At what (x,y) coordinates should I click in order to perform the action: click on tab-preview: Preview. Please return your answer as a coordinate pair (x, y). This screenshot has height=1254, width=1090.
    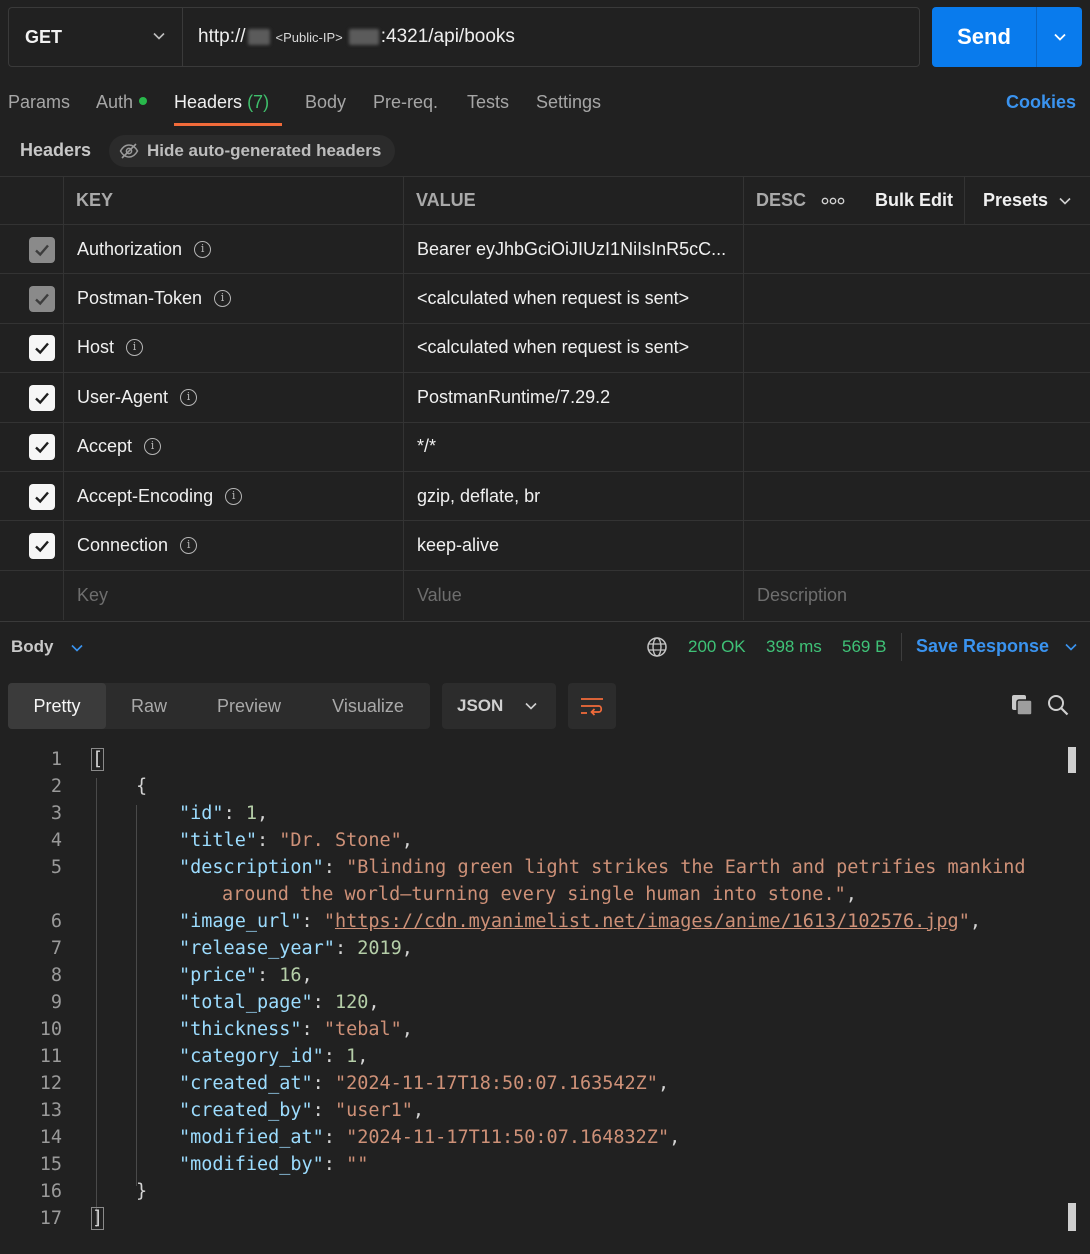
    Looking at the image, I should click on (249, 706).